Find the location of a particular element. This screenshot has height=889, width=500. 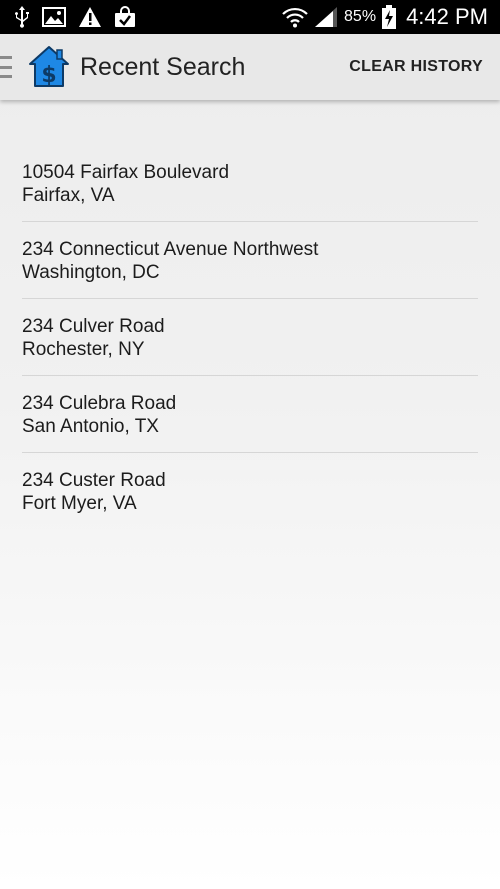

city-state: Fairfax, VA is located at coordinates (68, 195).